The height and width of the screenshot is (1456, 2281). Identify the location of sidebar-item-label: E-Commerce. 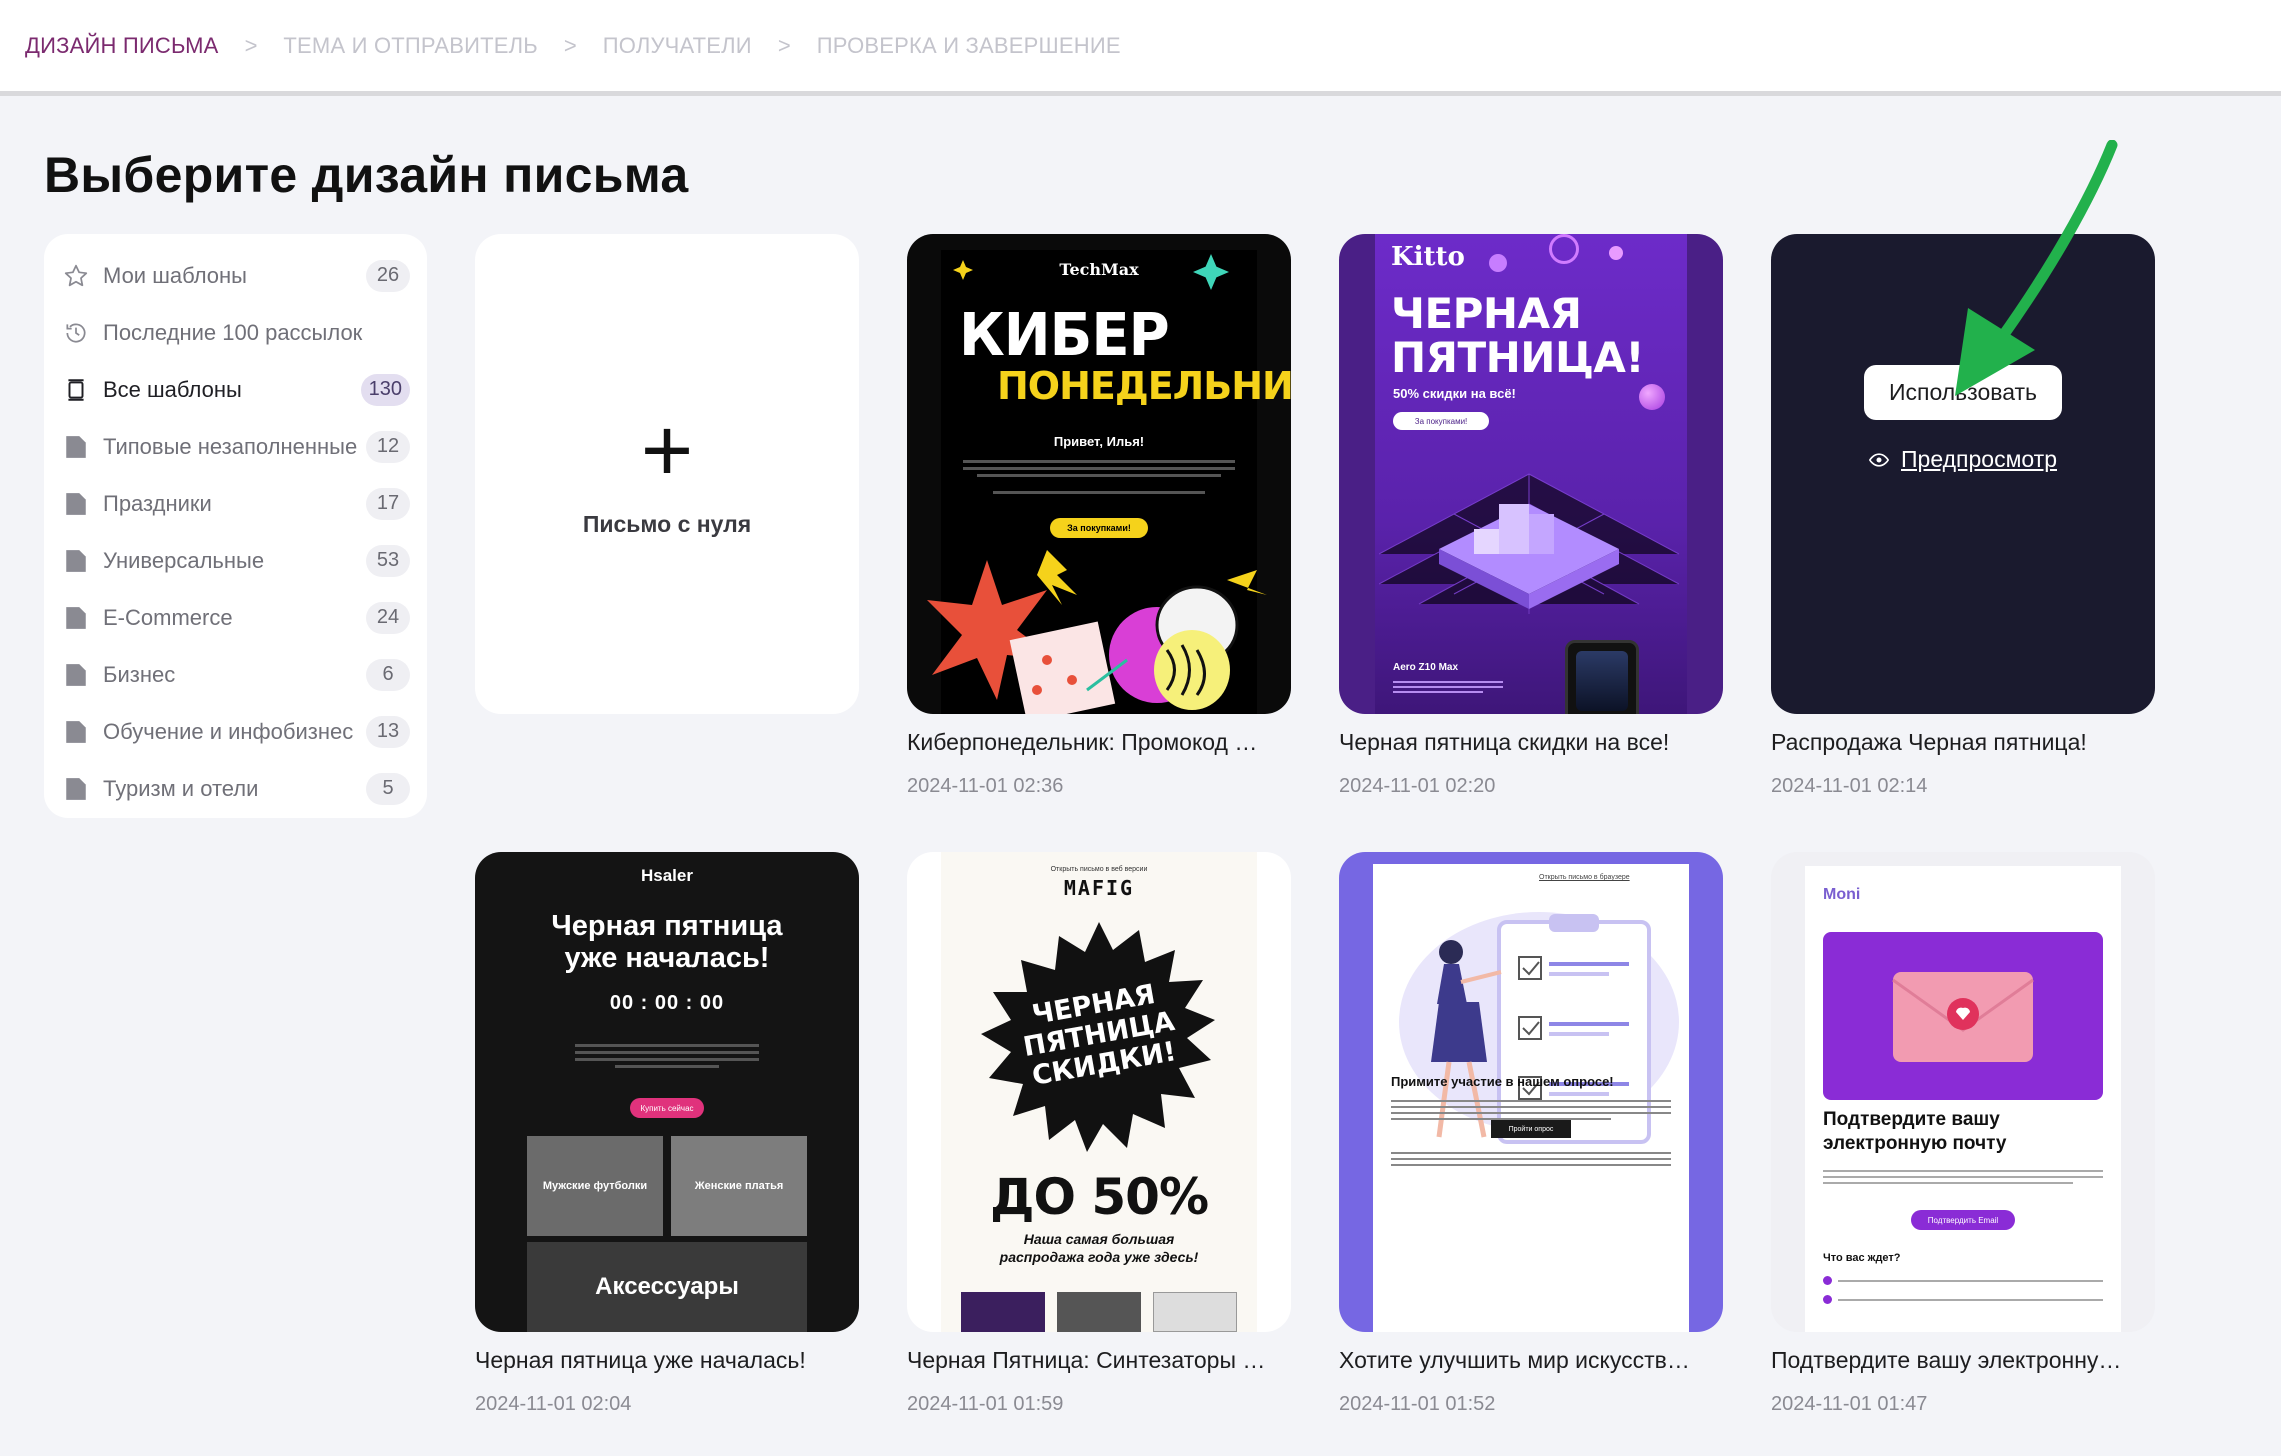
(168, 617).